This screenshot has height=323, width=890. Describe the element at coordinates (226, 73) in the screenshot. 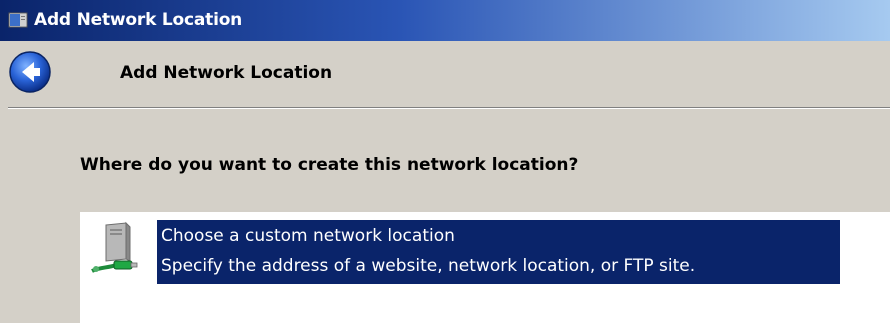

I see `wizard-title: Add Network Location` at that location.